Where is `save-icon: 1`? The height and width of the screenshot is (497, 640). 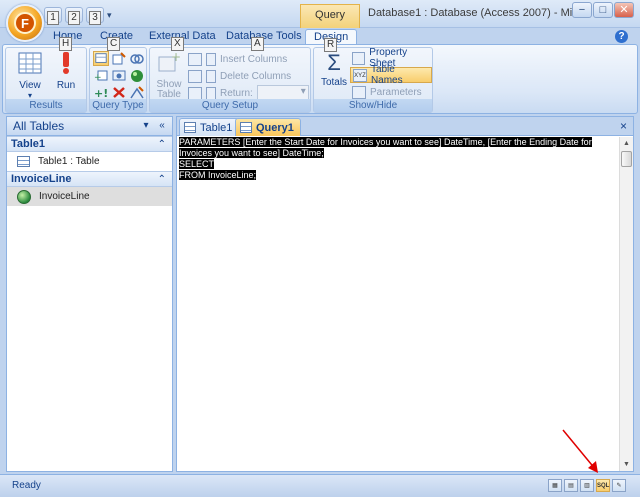
save-icon: 1 is located at coordinates (53, 16).